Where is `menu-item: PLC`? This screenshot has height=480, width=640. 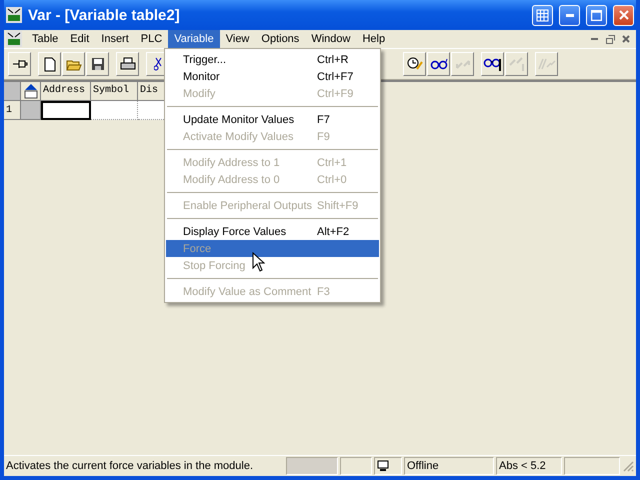
menu-item: PLC is located at coordinates (151, 39).